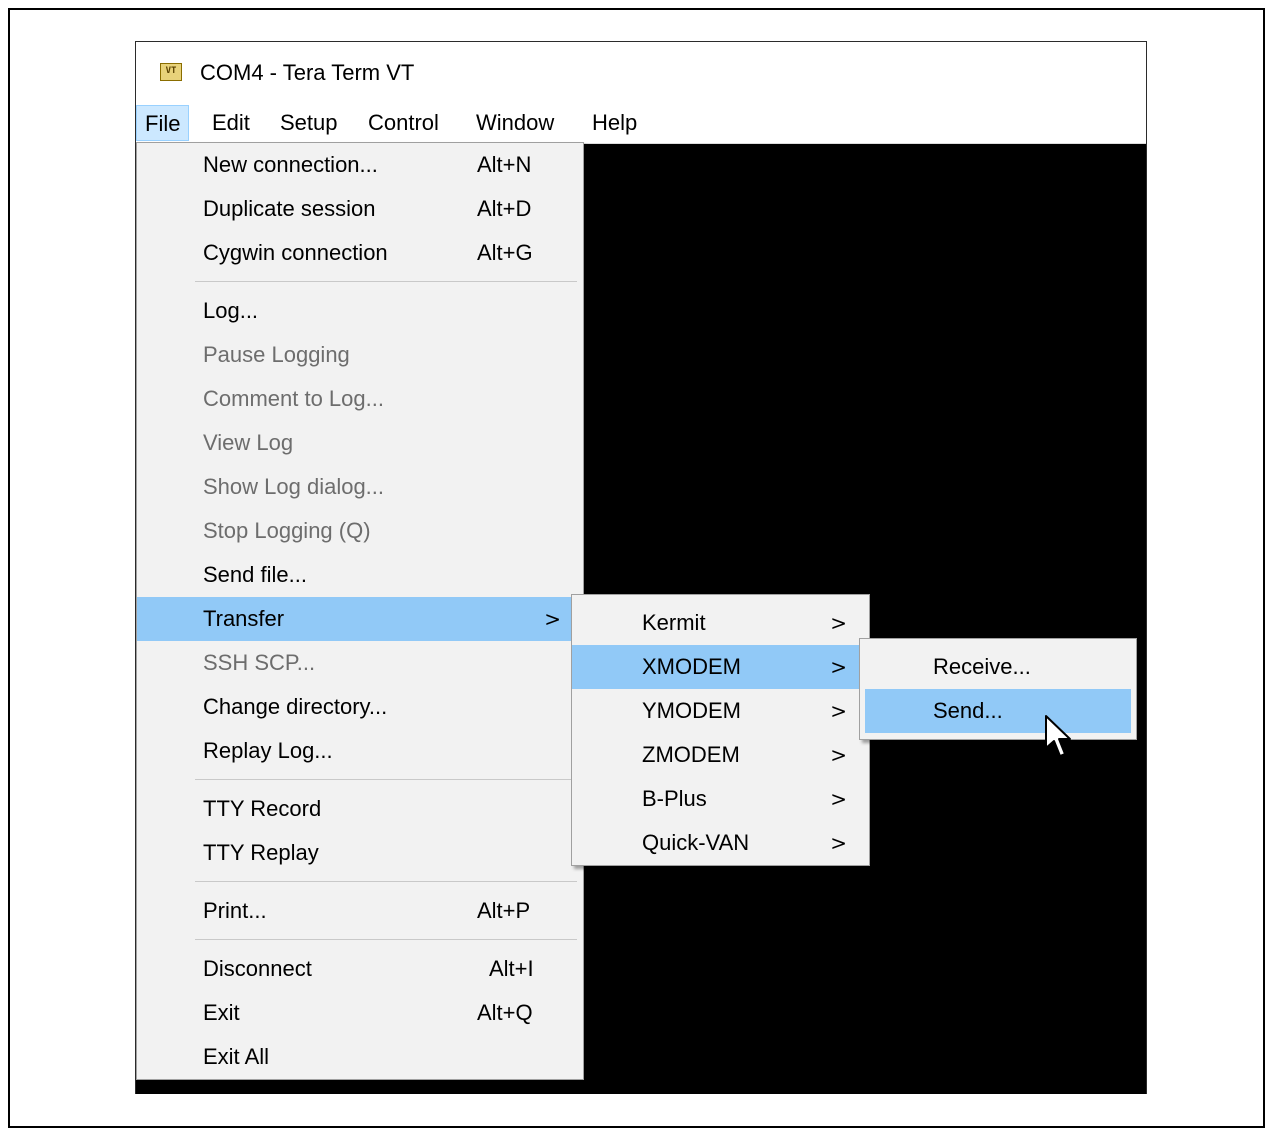 The width and height of the screenshot is (1274, 1128). Describe the element at coordinates (236, 1056) in the screenshot. I see `menu-item-label: Exit All` at that location.